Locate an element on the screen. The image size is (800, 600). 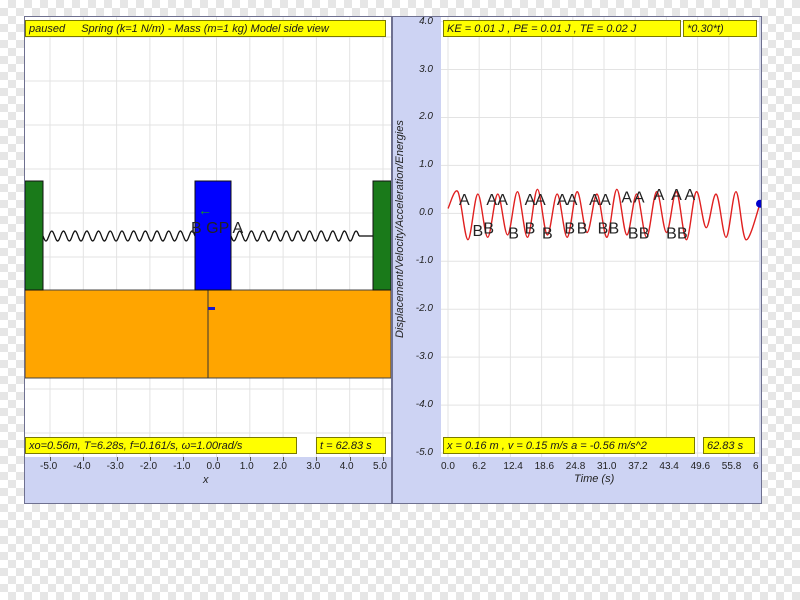
x-tick-label: 6.2 is located at coordinates (479, 466).